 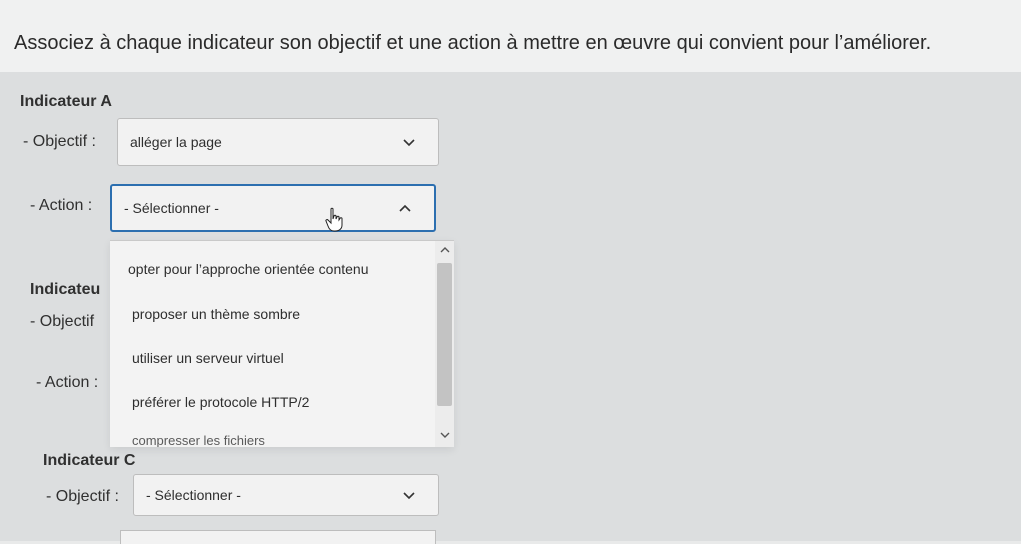 I want to click on scroll-up-arrow-icon, so click(x=445, y=250).